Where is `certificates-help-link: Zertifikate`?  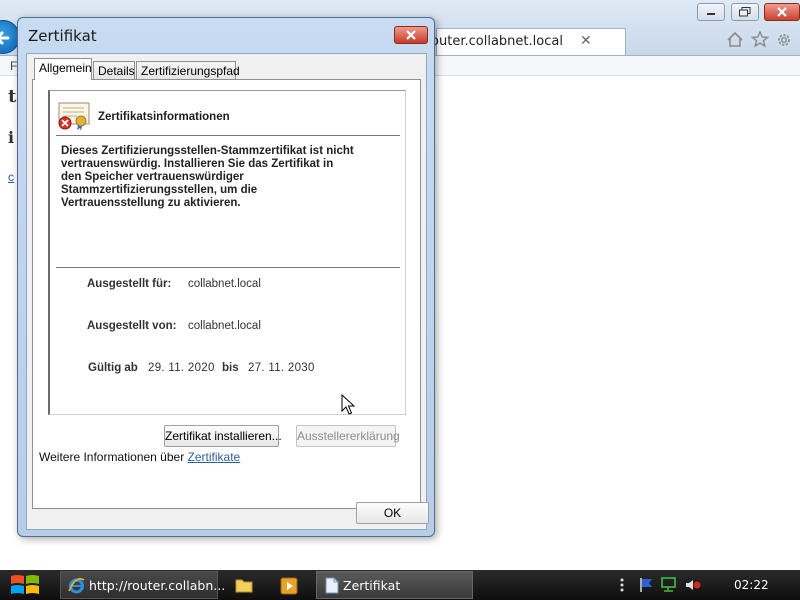
certificates-help-link: Zertifikate is located at coordinates (214, 457).